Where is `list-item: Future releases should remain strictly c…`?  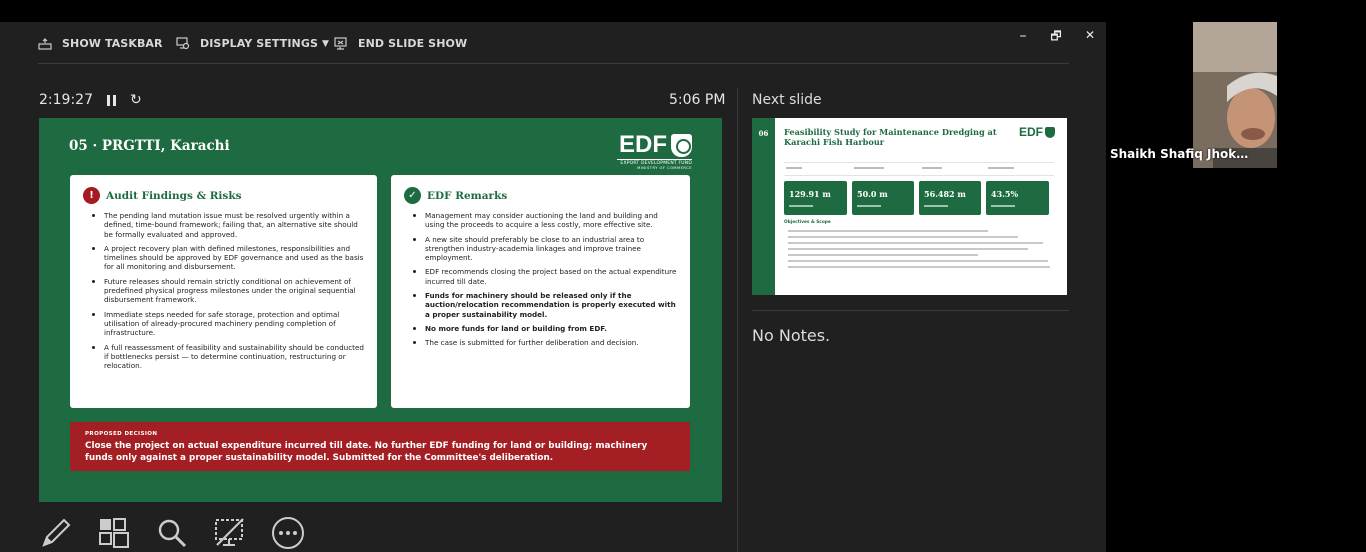 list-item: Future releases should remain strictly c… is located at coordinates (227, 291).